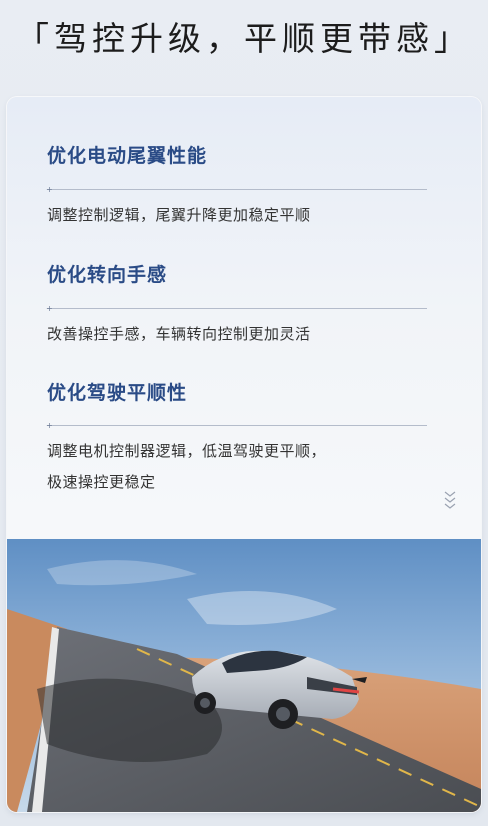 Image resolution: width=488 pixels, height=826 pixels. What do you see at coordinates (117, 393) in the screenshot?
I see `feature-title: 优化驾驶平顺性` at bounding box center [117, 393].